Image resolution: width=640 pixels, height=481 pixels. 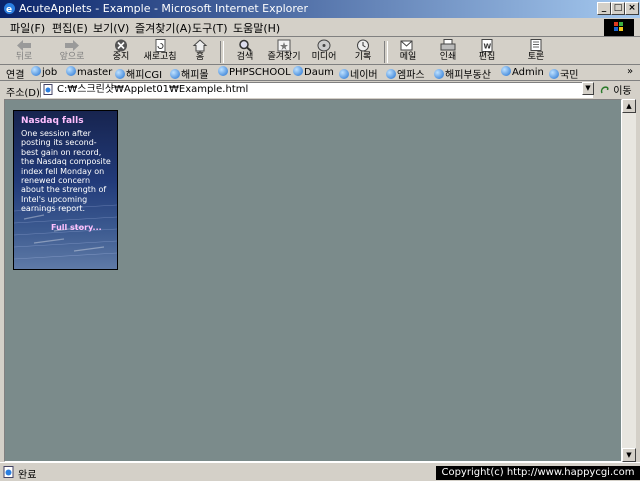 I want to click on history-button: 기록, so click(x=363, y=52).